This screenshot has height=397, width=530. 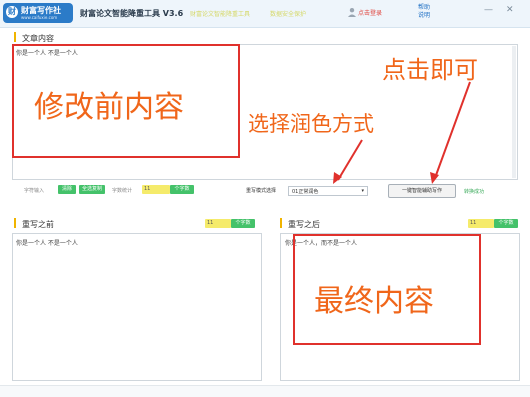 I want to click on annotation-after: 最终内容, so click(x=374, y=301).